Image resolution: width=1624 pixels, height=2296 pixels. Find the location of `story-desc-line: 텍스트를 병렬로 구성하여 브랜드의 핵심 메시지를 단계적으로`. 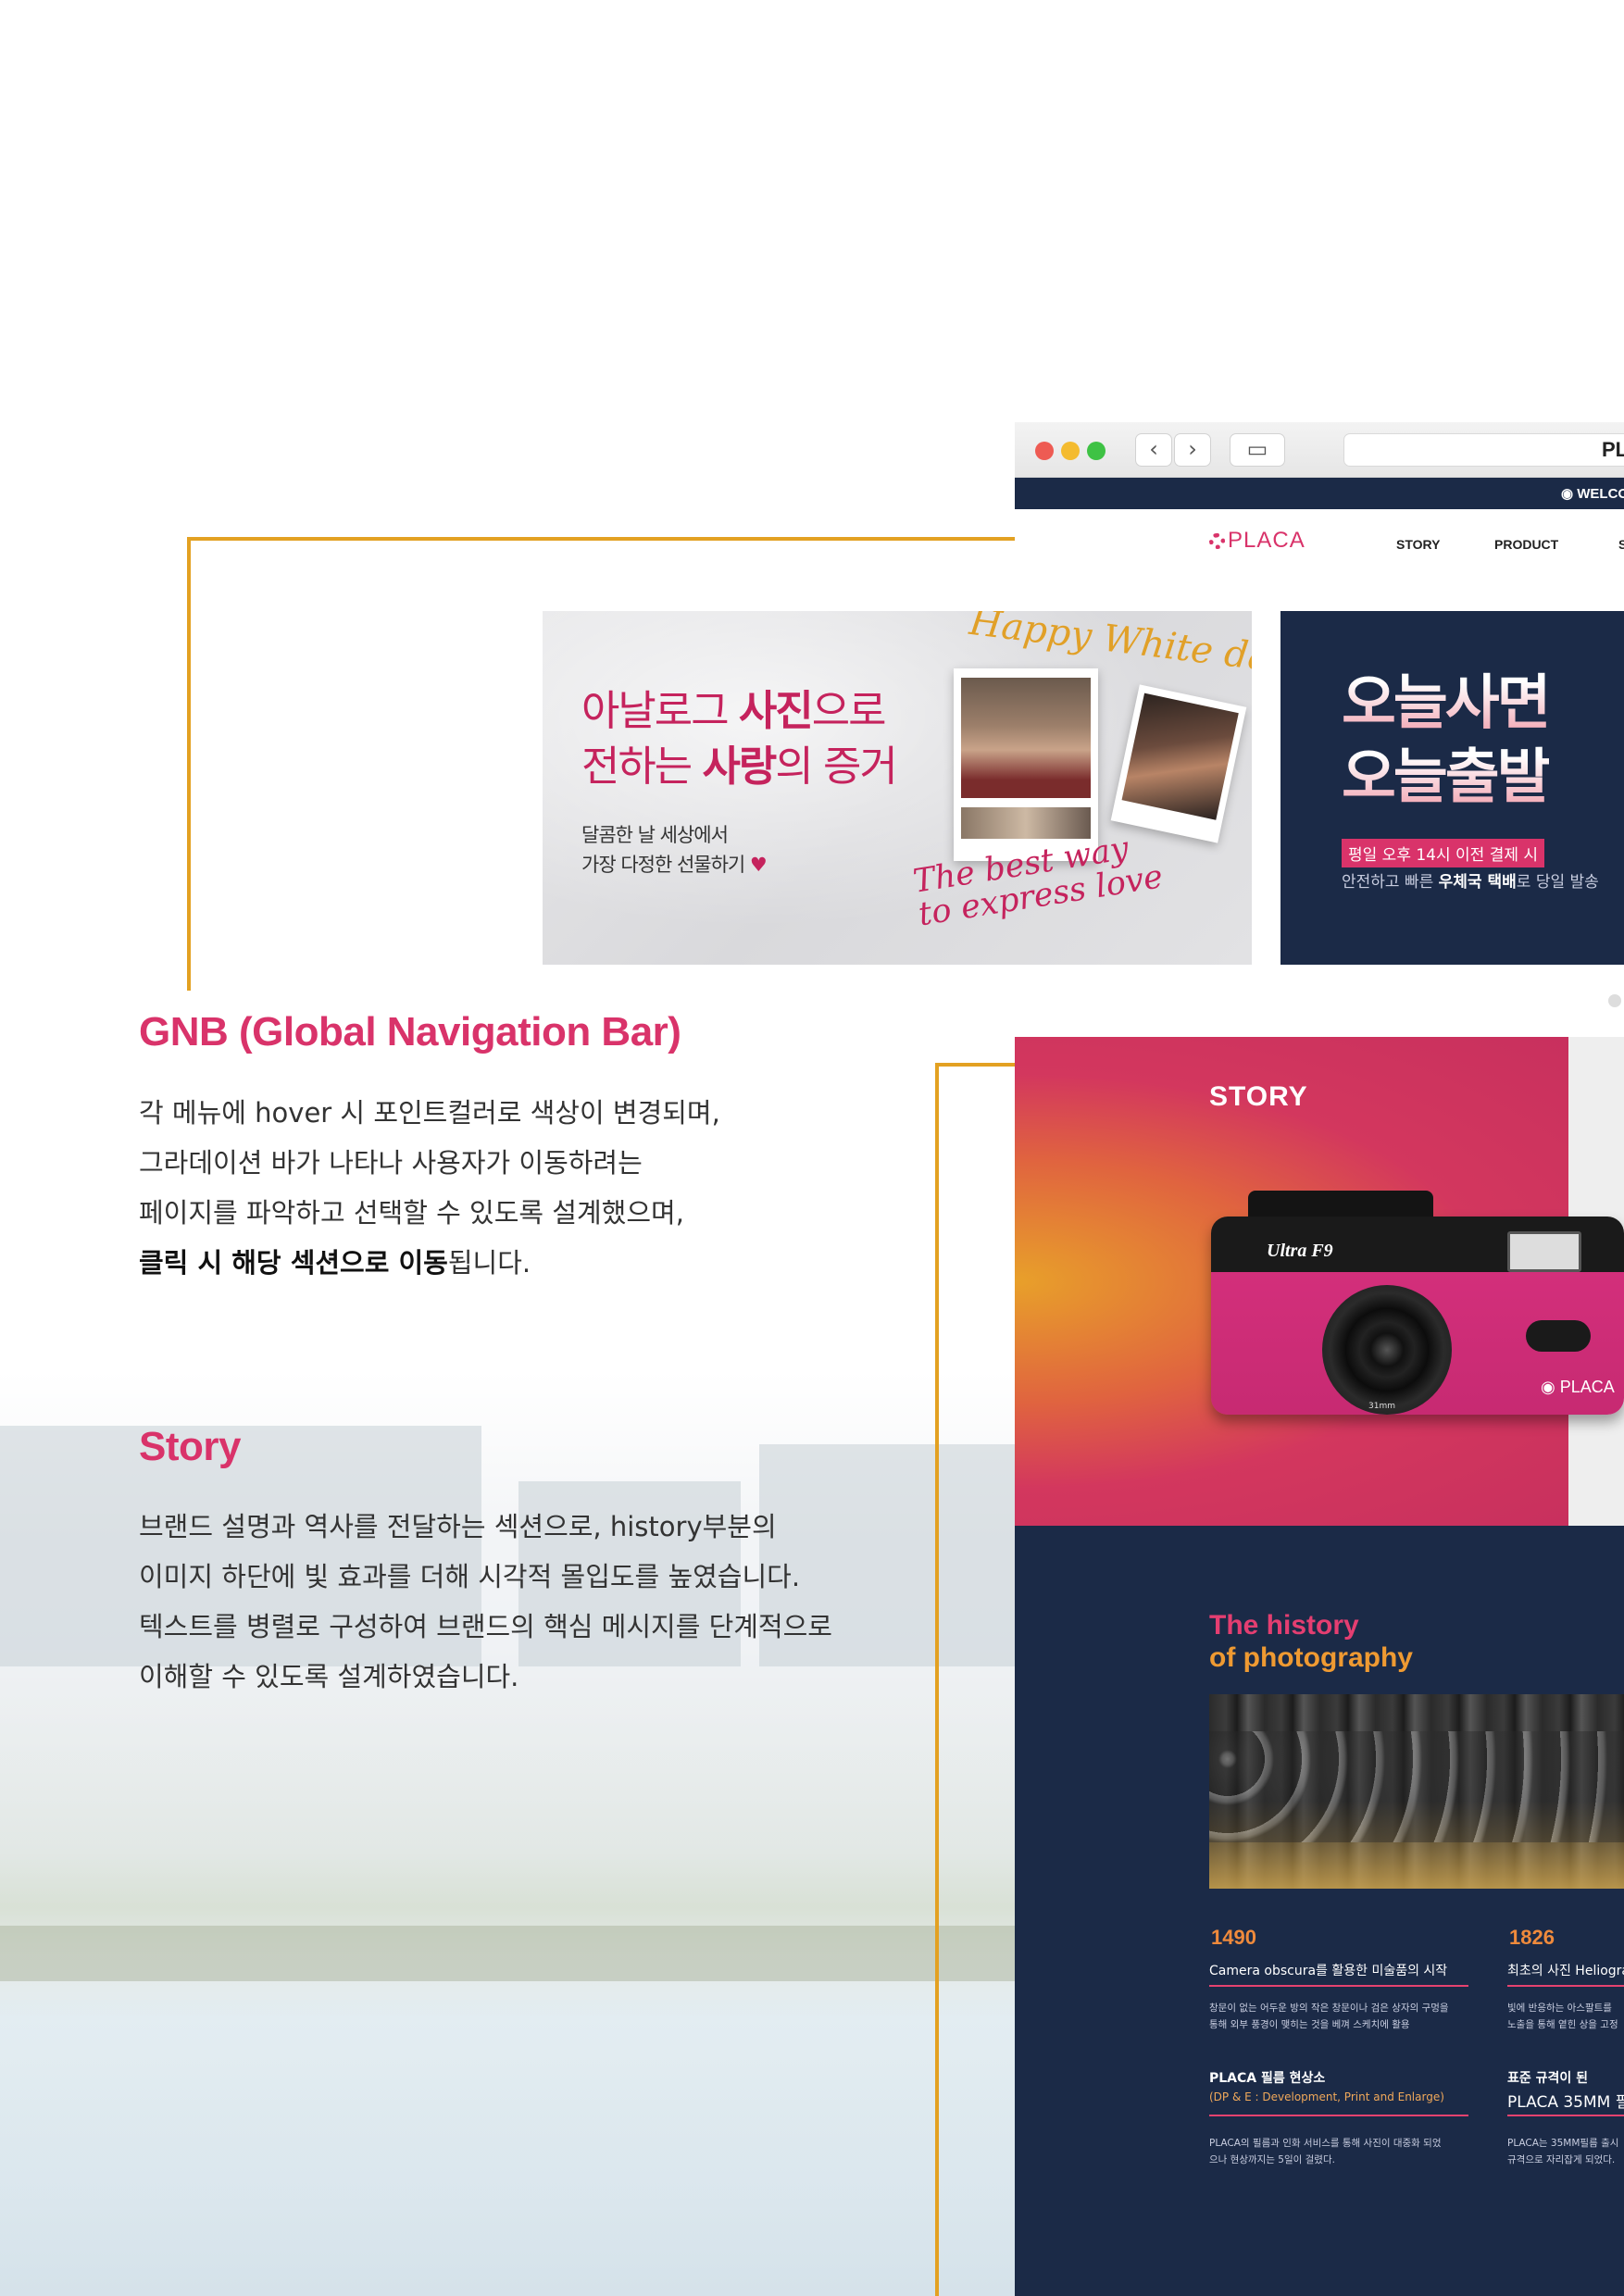

story-desc-line: 텍스트를 병렬로 구성하여 브랜드의 핵심 메시지를 단계적으로 is located at coordinates (485, 1626).